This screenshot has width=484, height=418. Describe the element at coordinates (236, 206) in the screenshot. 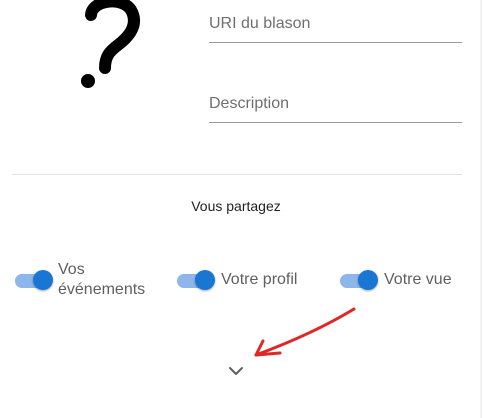

I see `sharing-section-title: Vous partagez` at that location.